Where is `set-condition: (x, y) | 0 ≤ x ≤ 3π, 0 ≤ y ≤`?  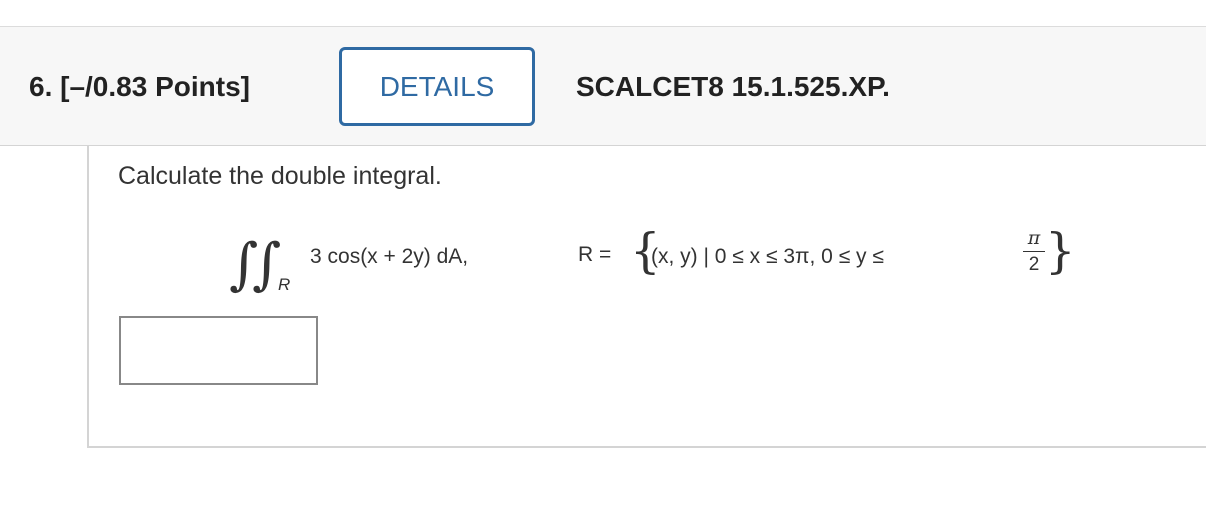
set-condition: (x, y) | 0 ≤ x ≤ 3π, 0 ≤ y ≤ is located at coordinates (767, 256).